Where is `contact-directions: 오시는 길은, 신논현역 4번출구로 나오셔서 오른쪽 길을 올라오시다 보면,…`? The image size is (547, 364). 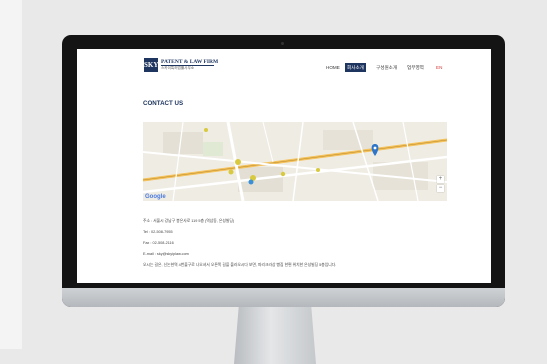
contact-directions: 오시는 길은, 신논현역 4번출구로 나오셔서 오른쪽 길을 올라오시다 보면,… is located at coordinates (240, 265).